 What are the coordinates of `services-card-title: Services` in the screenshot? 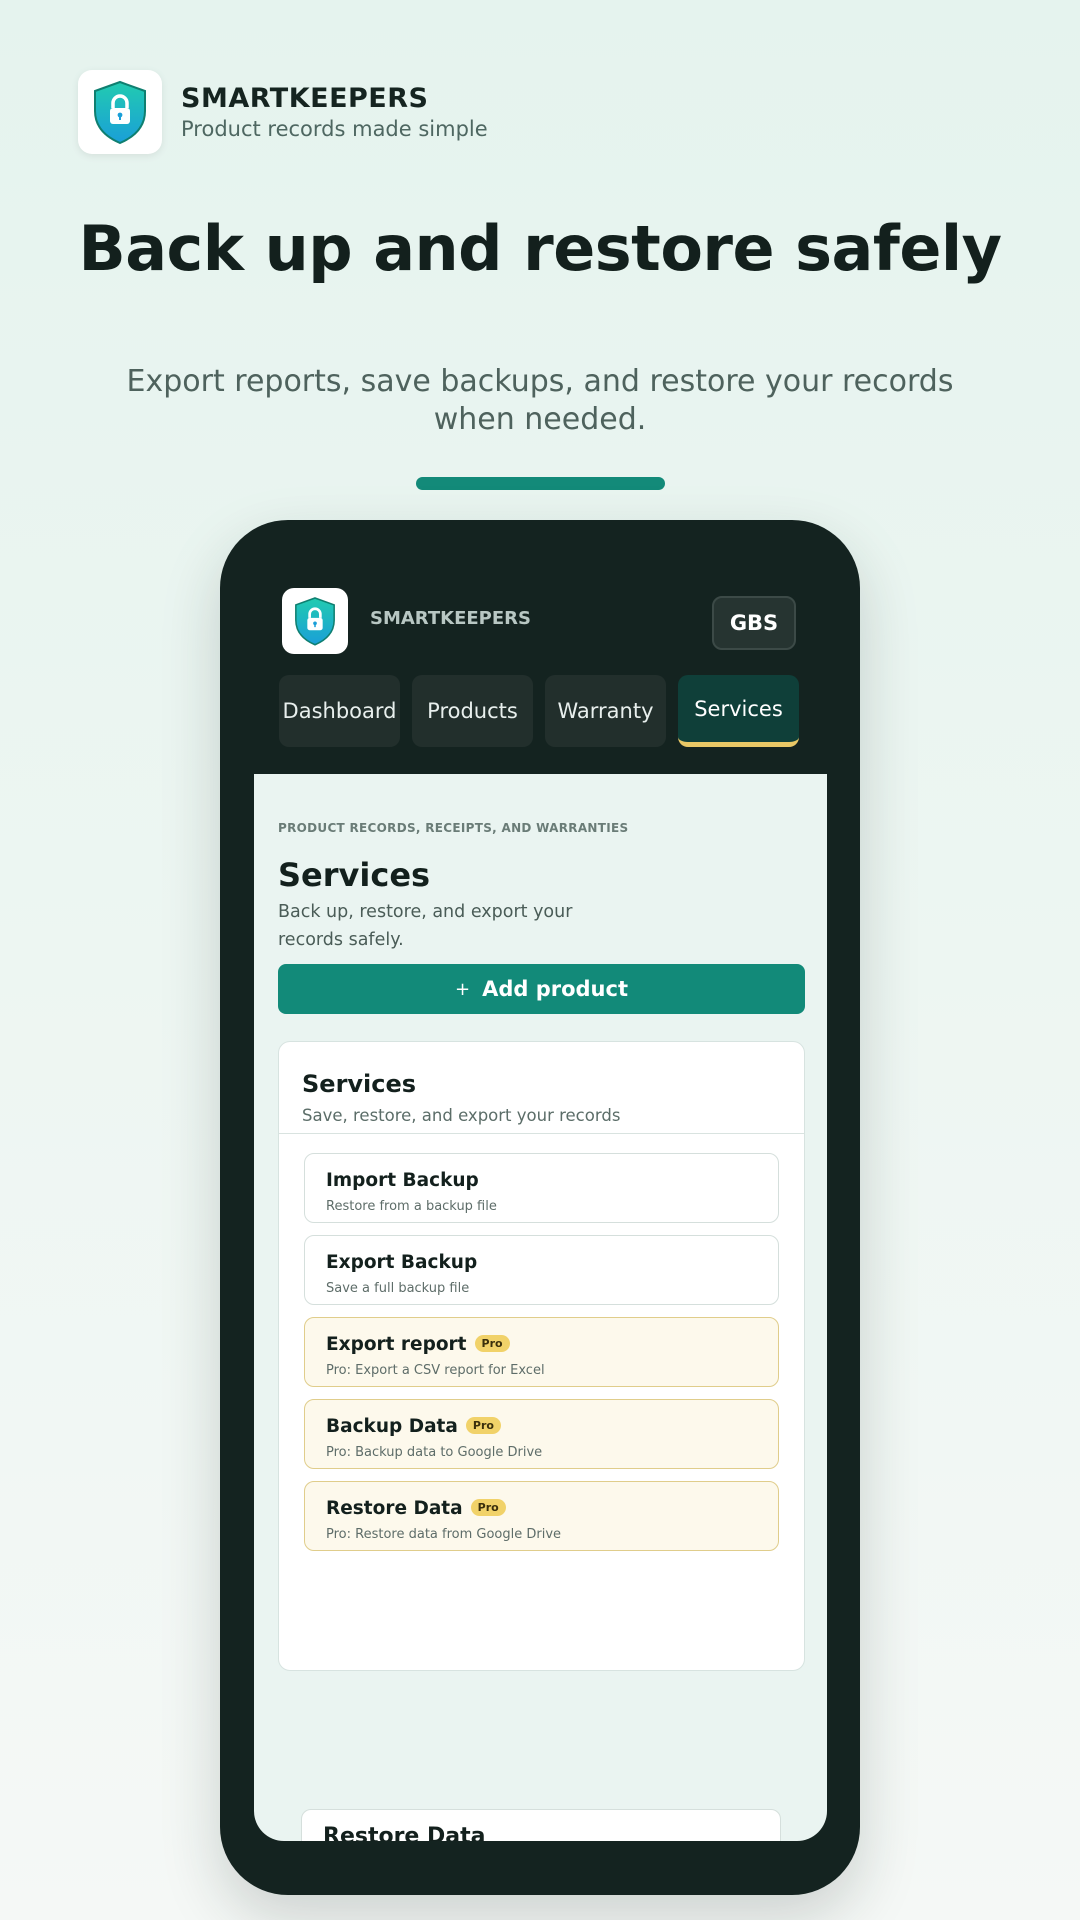 It's located at (359, 1084).